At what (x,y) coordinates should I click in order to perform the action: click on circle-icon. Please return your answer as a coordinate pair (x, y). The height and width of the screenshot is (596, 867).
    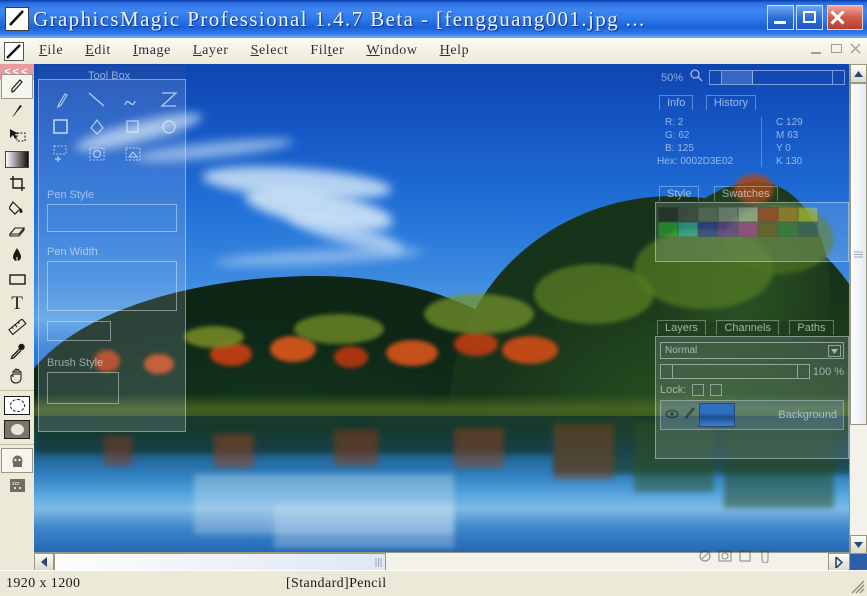
    Looking at the image, I should click on (169, 126).